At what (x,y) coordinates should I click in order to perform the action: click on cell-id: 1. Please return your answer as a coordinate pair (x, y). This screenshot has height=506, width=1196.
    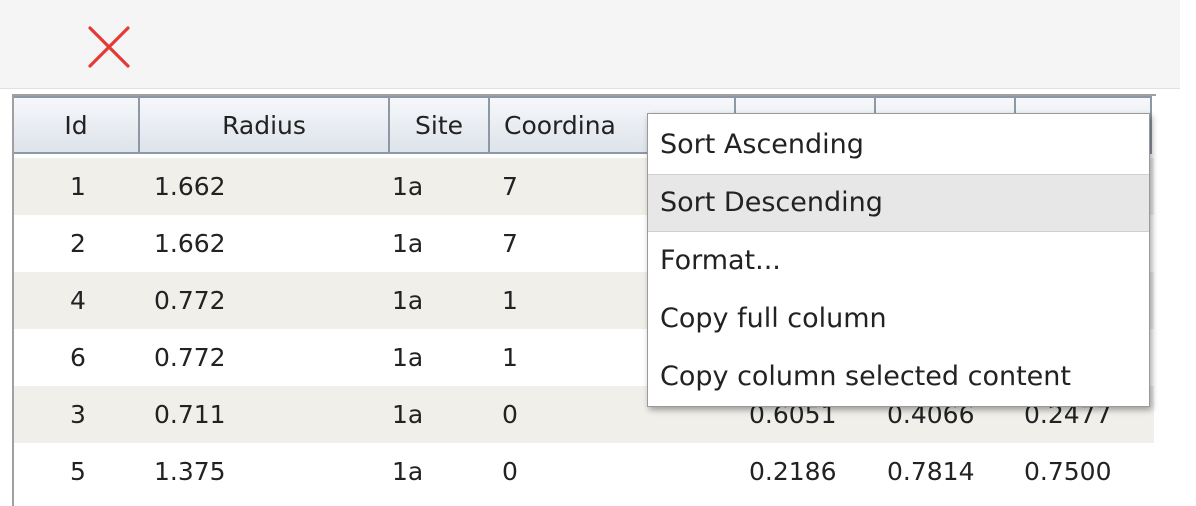
    Looking at the image, I should click on (78, 186).